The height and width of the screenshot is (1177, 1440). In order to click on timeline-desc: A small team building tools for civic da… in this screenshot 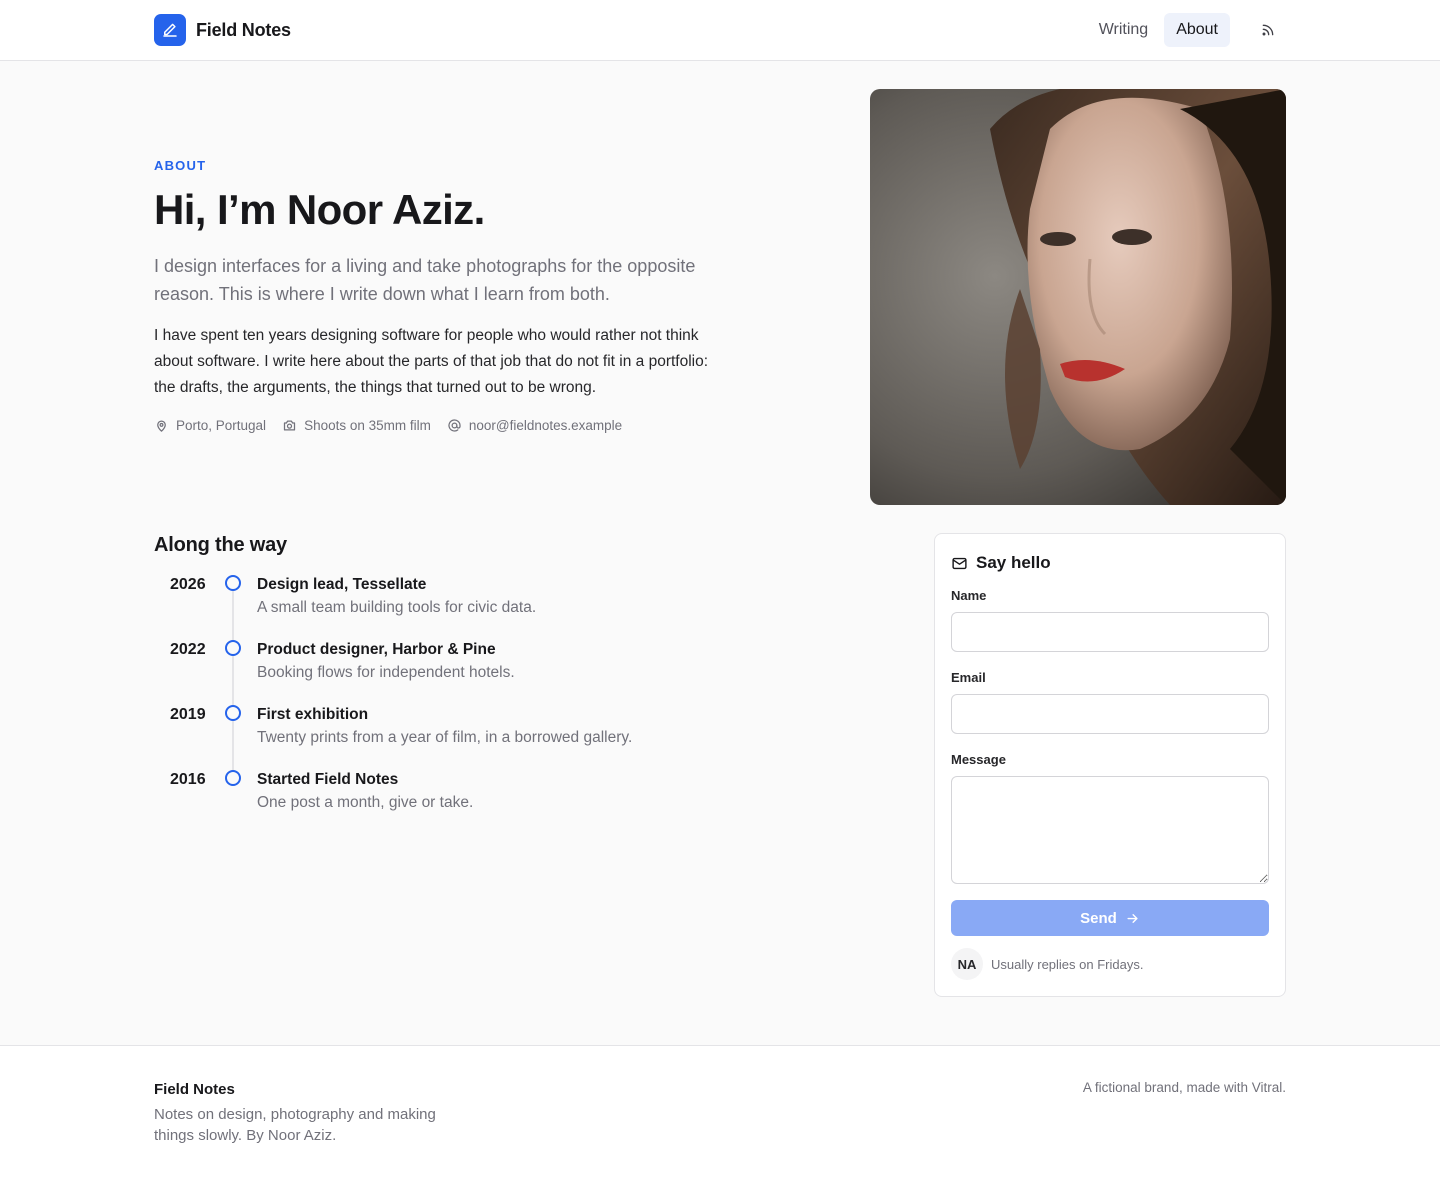, I will do `click(397, 607)`.